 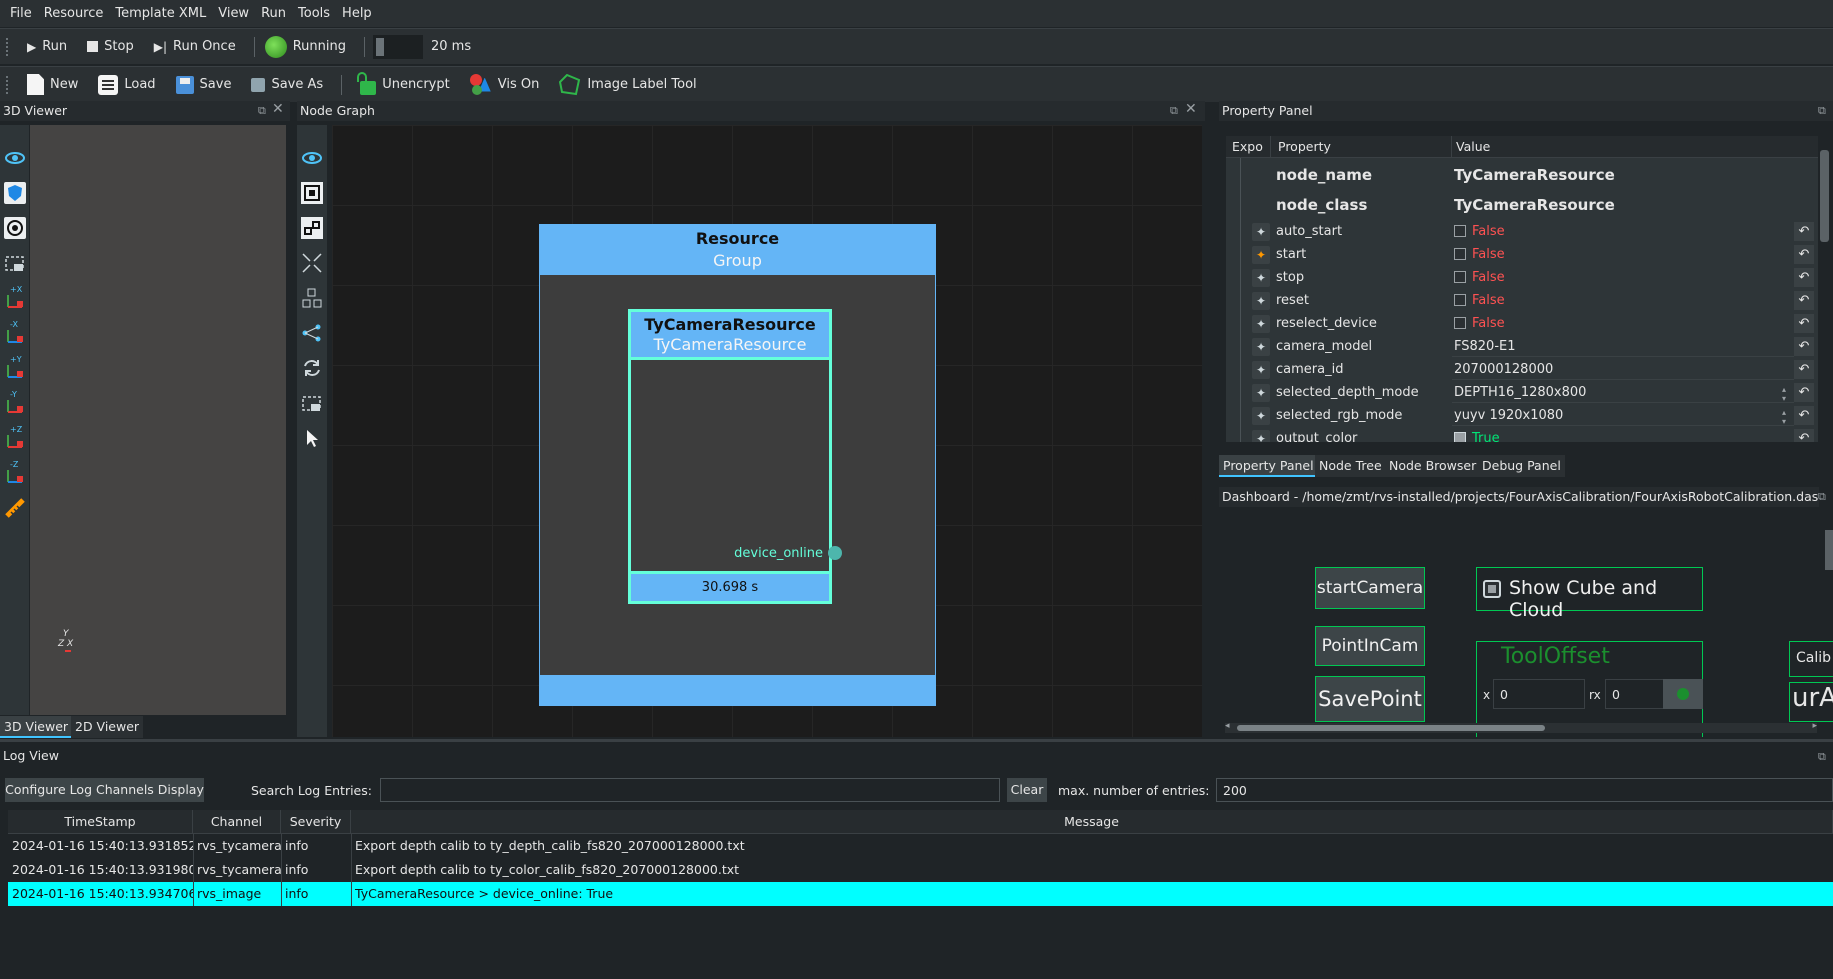 I want to click on log-splitter, so click(x=916, y=740).